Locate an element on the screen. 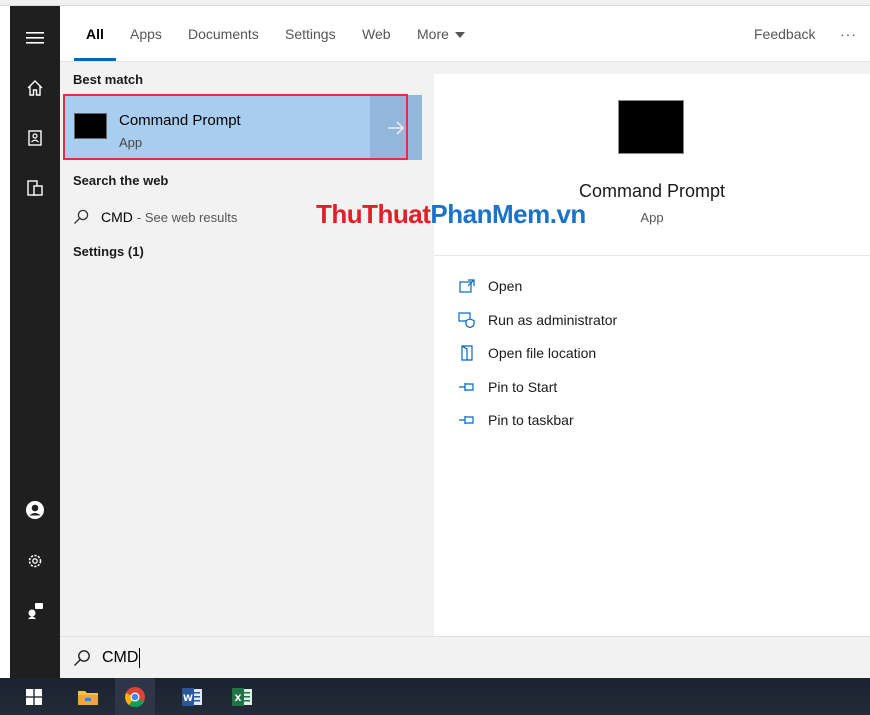 The image size is (870, 715). chevron-down-icon is located at coordinates (459, 35).